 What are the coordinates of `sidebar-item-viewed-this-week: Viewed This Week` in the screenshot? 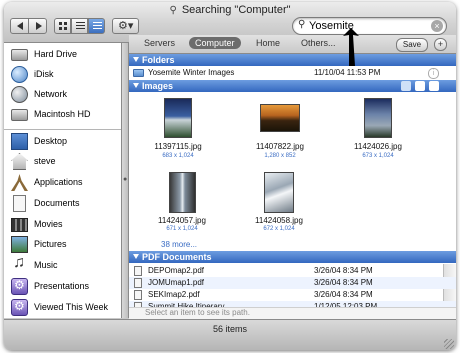 It's located at (62, 308).